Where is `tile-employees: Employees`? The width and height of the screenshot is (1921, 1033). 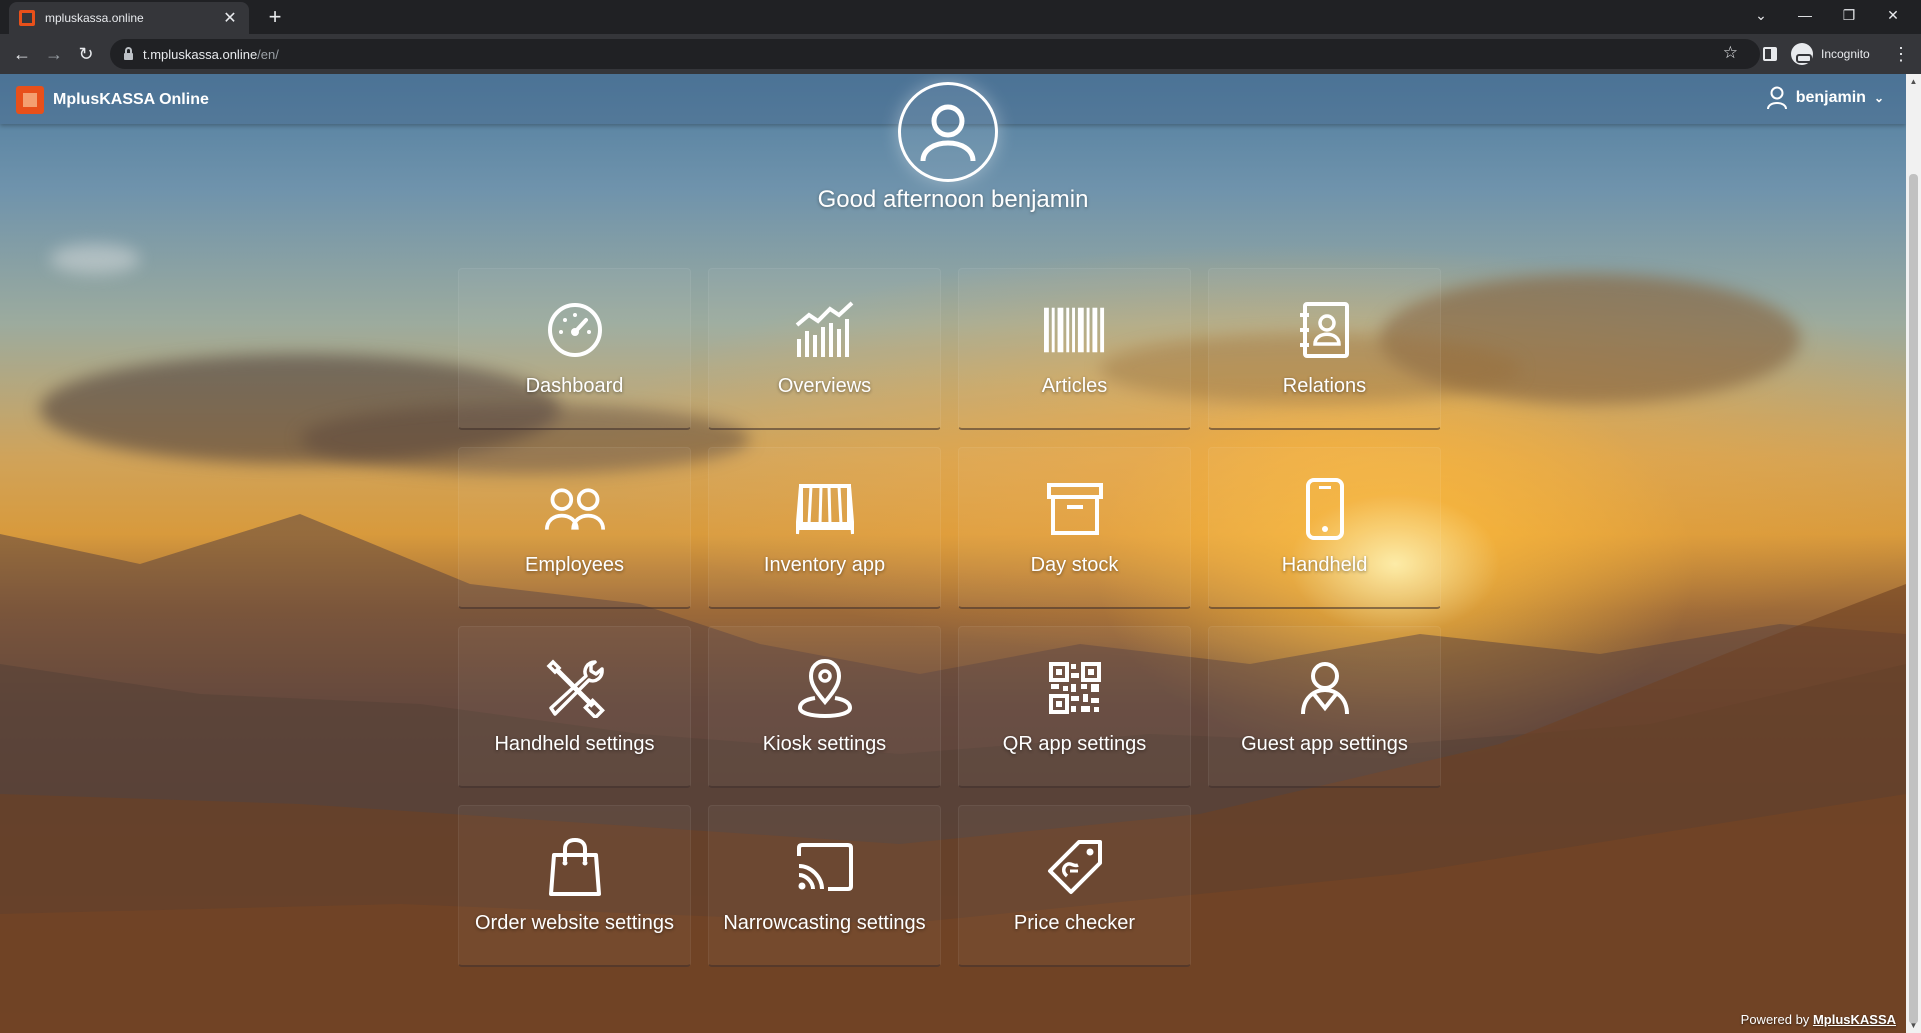
tile-employees: Employees is located at coordinates (574, 528).